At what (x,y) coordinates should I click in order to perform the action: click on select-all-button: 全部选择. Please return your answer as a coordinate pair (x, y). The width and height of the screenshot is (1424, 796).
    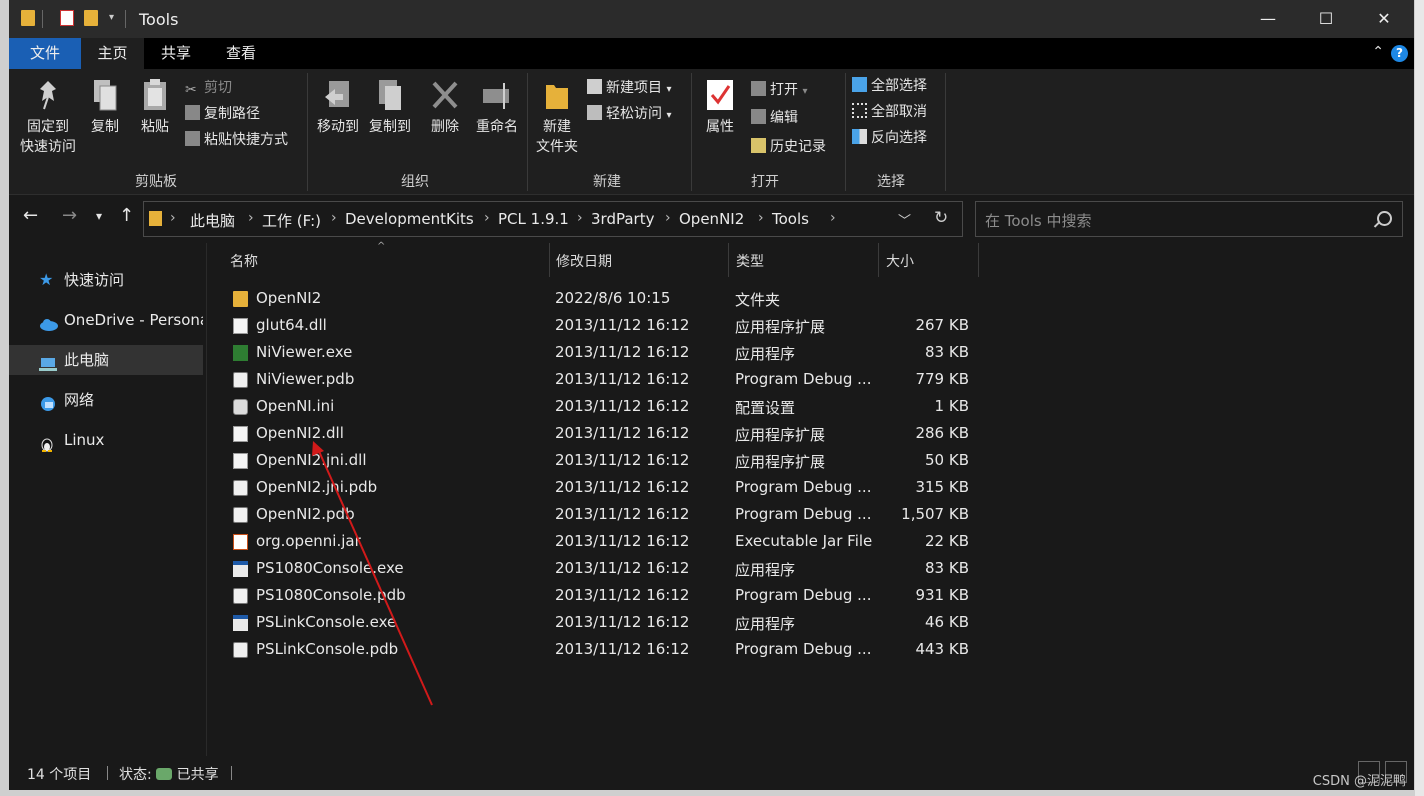
    Looking at the image, I should click on (889, 86).